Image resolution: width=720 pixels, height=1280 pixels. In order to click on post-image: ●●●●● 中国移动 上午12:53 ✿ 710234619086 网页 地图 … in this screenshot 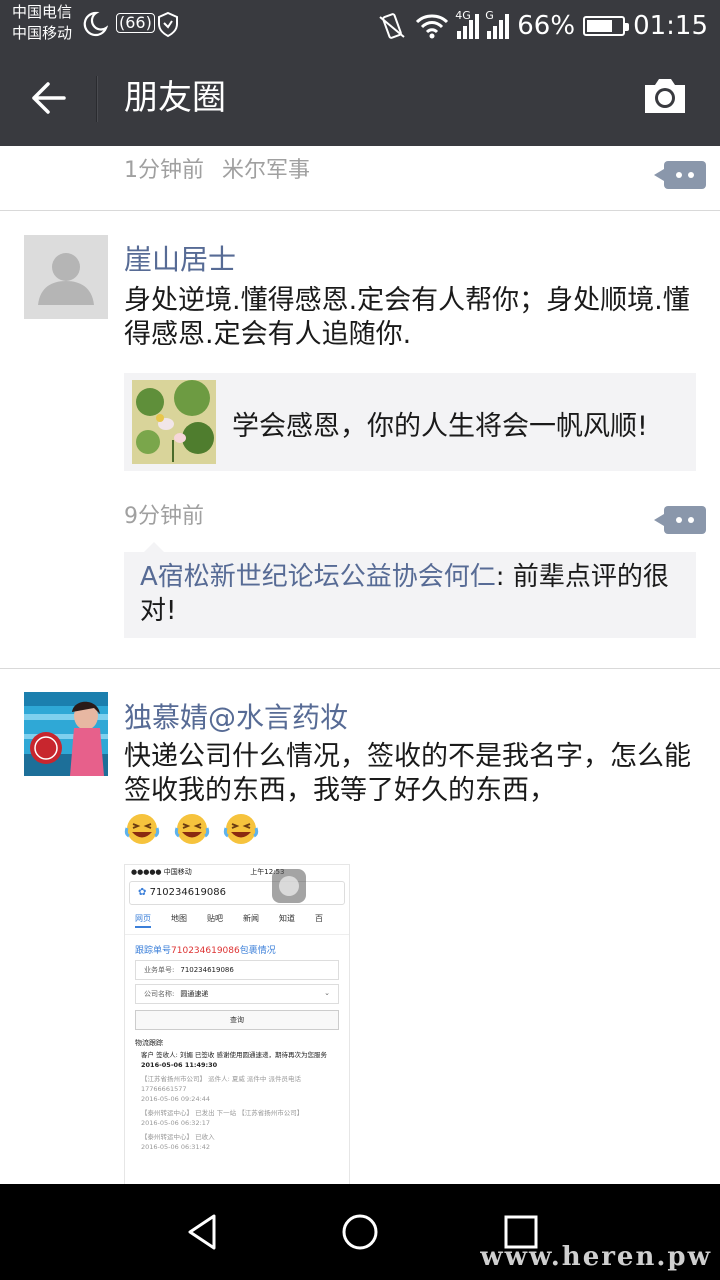, I will do `click(237, 1024)`.